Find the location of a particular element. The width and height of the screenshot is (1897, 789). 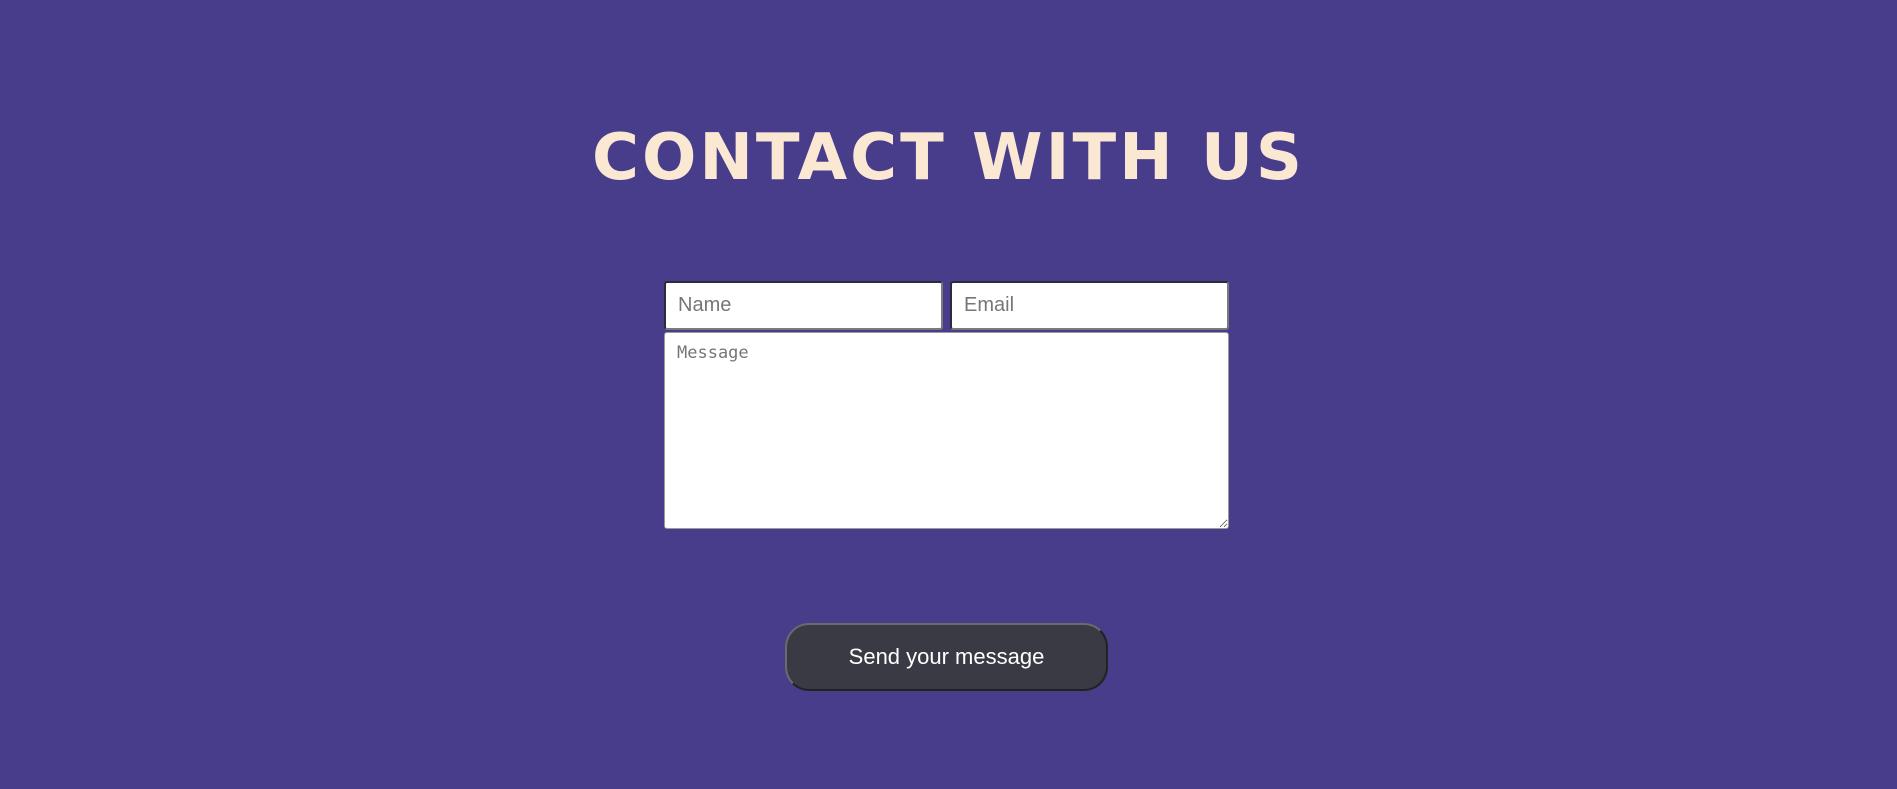

email-input is located at coordinates (1089, 305).